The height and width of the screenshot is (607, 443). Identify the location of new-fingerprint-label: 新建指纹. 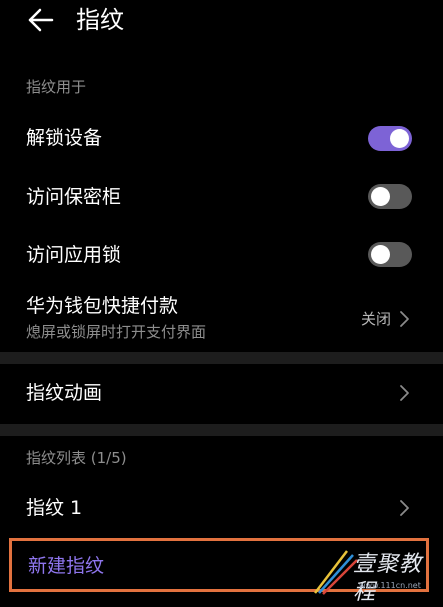
(66, 566).